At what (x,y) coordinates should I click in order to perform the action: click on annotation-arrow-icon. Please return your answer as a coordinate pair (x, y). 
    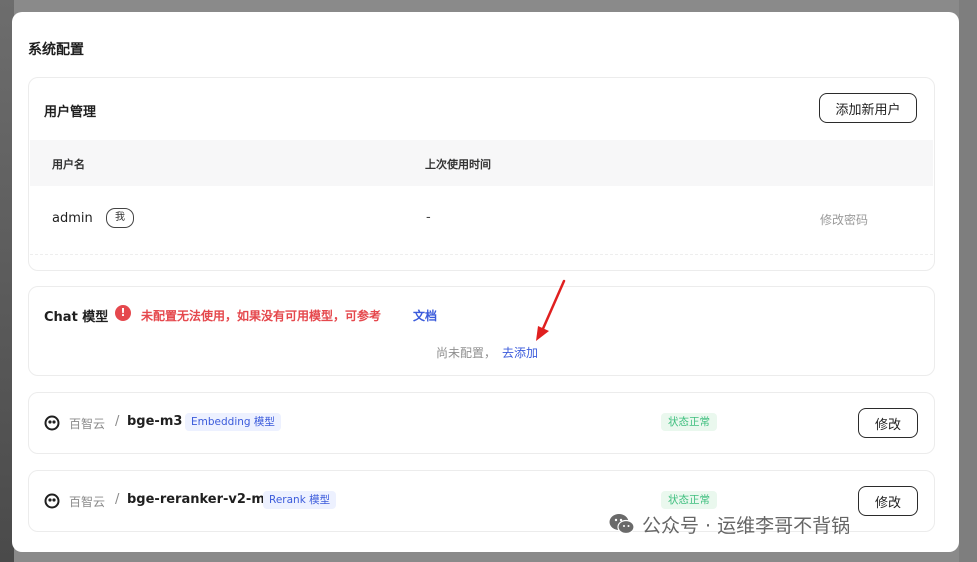
    Looking at the image, I should click on (551, 310).